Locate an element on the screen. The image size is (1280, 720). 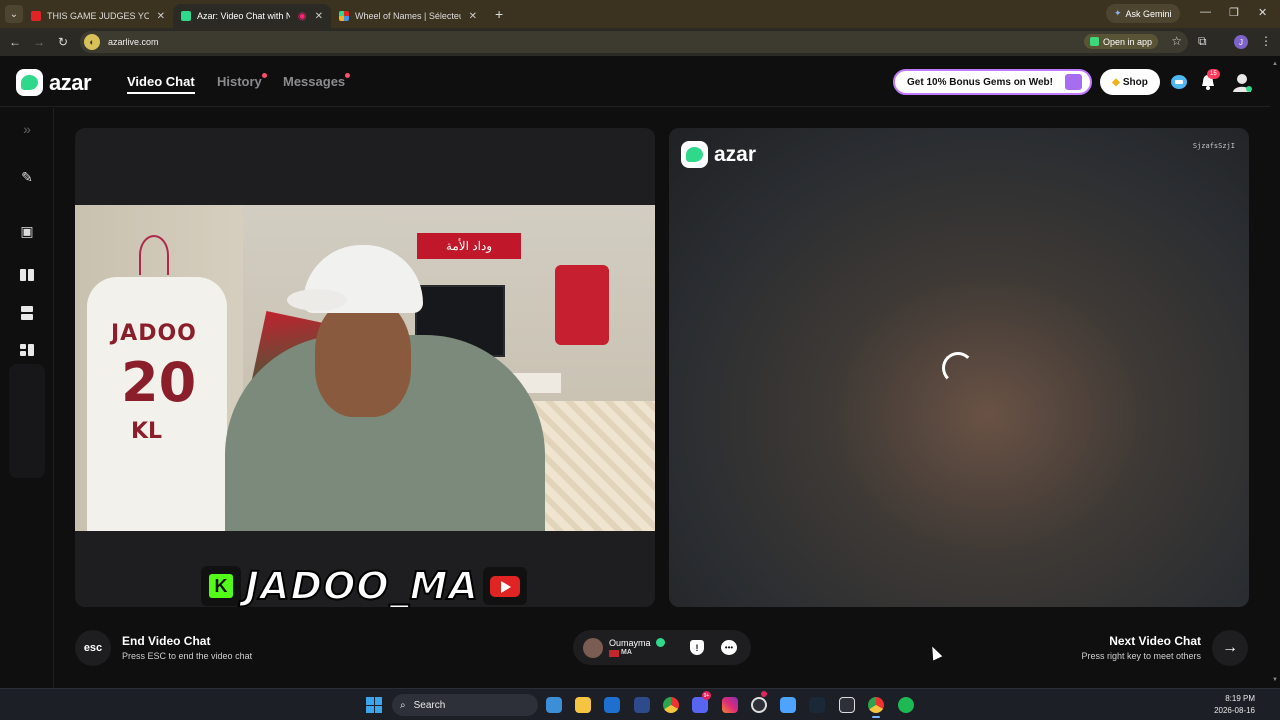
wheel-icon is located at coordinates (344, 16).